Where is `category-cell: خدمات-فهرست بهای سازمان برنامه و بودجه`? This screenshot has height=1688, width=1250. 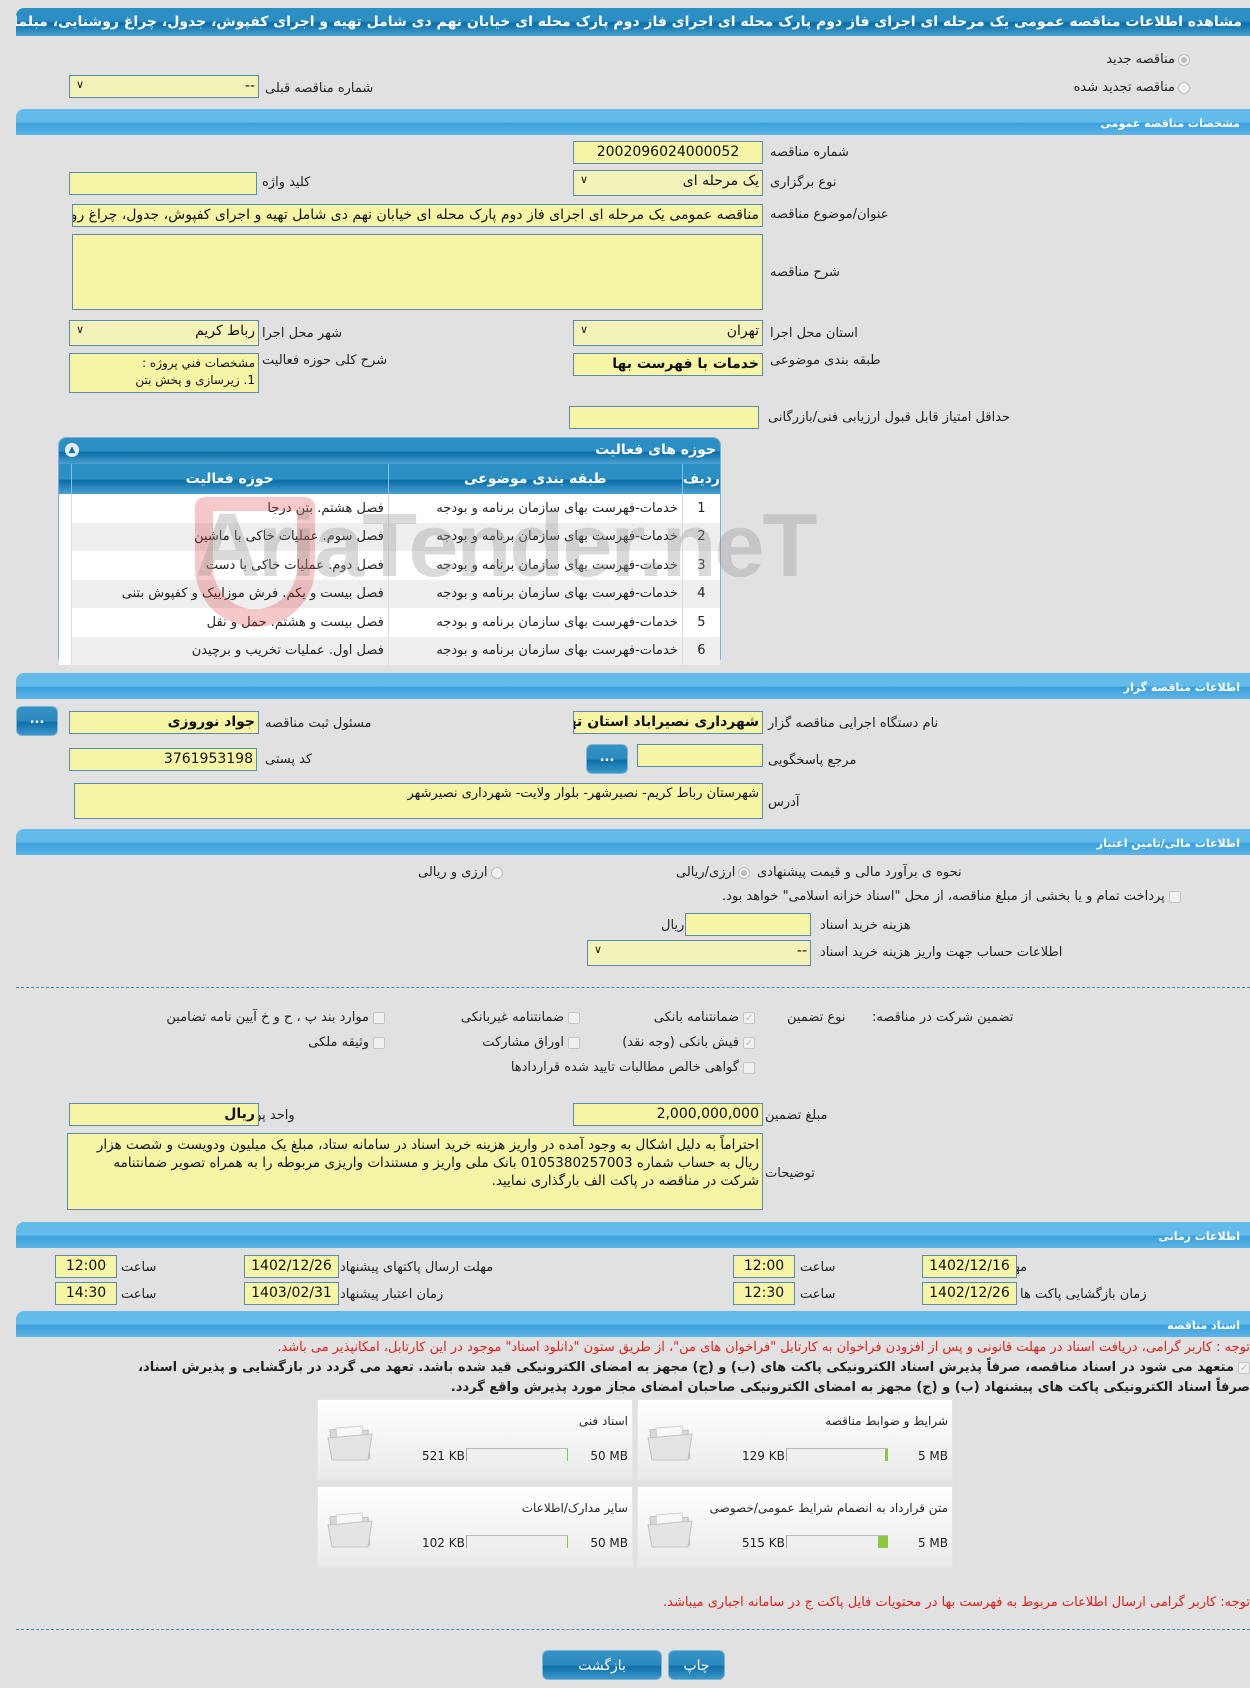
category-cell: خدمات-فهرست بهای سازمان برنامه و بودجه is located at coordinates (535, 508).